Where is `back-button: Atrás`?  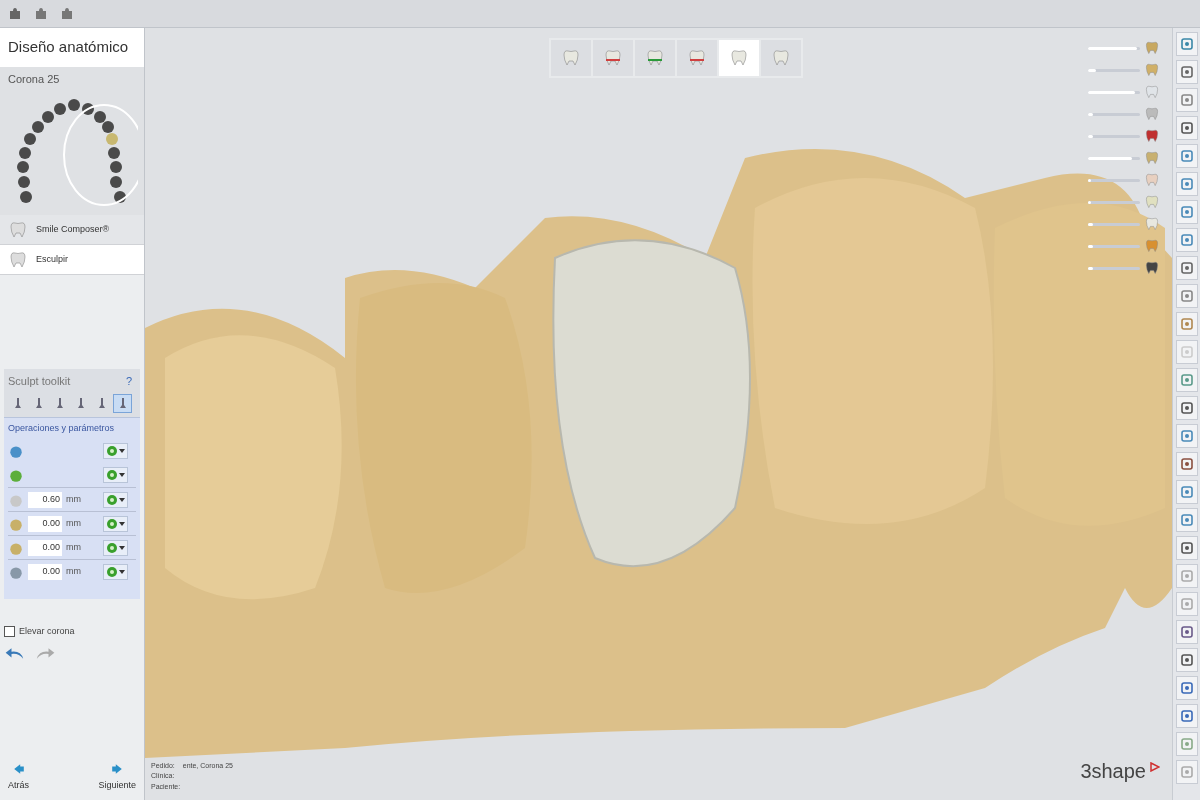 back-button: Atrás is located at coordinates (18, 777).